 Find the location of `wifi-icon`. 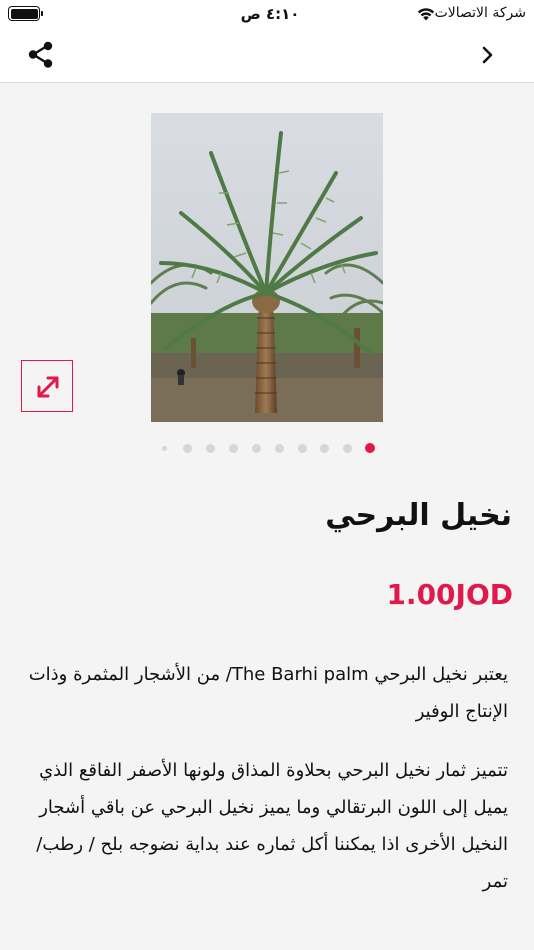

wifi-icon is located at coordinates (426, 14).